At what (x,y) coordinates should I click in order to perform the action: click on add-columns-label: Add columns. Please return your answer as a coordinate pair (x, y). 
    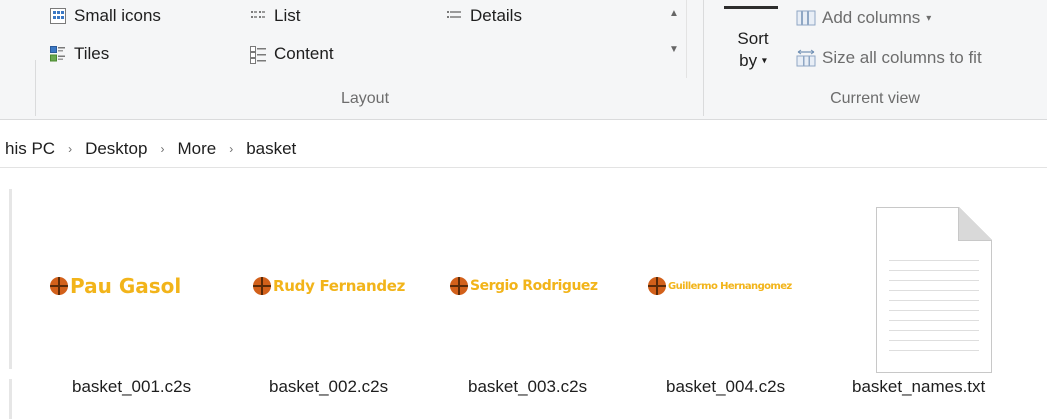
    Looking at the image, I should click on (871, 17).